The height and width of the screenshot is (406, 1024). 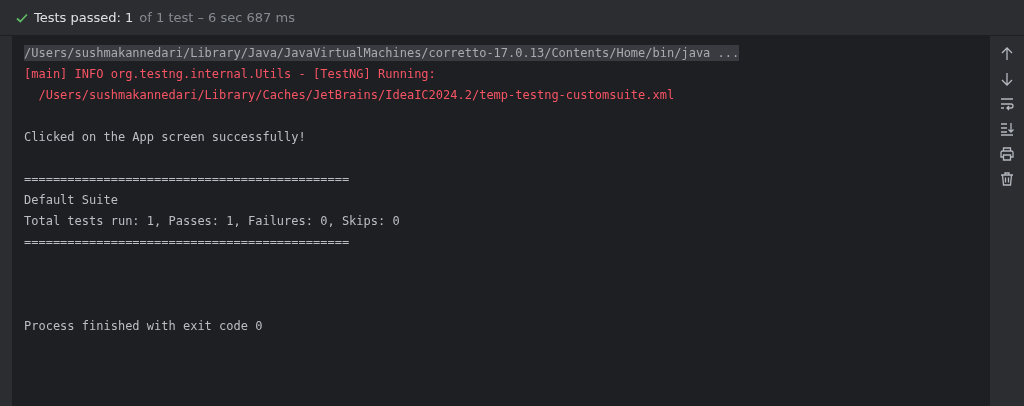 What do you see at coordinates (1007, 154) in the screenshot?
I see `print-icon` at bounding box center [1007, 154].